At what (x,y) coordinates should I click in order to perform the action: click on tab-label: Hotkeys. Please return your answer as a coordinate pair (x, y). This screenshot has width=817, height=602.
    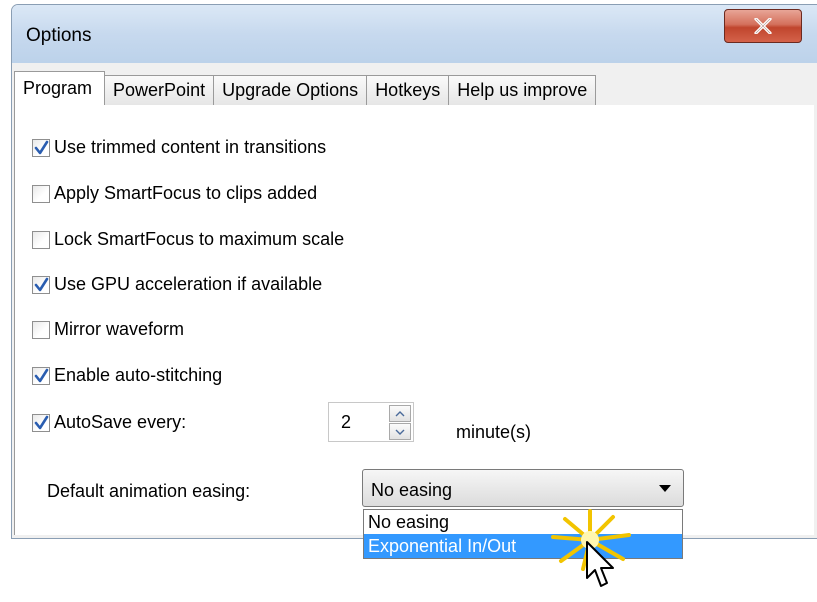
    Looking at the image, I should click on (408, 90).